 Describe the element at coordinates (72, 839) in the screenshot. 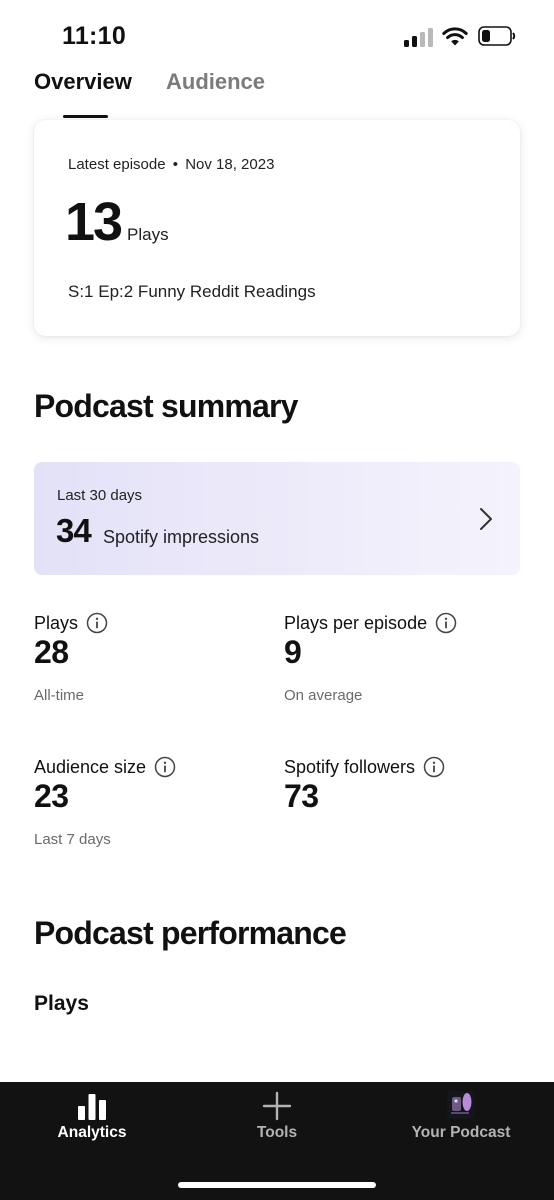

I see `stat-audience-size-sub: Last 7 days` at that location.